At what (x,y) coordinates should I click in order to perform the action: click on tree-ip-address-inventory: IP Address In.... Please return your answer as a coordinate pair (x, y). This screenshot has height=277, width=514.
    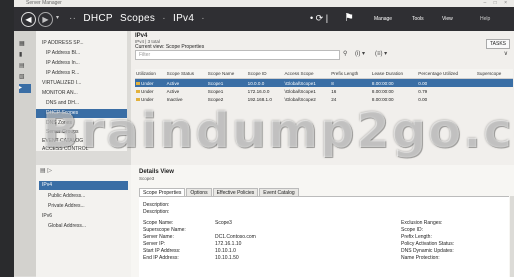
    Looking at the image, I should click on (92, 63).